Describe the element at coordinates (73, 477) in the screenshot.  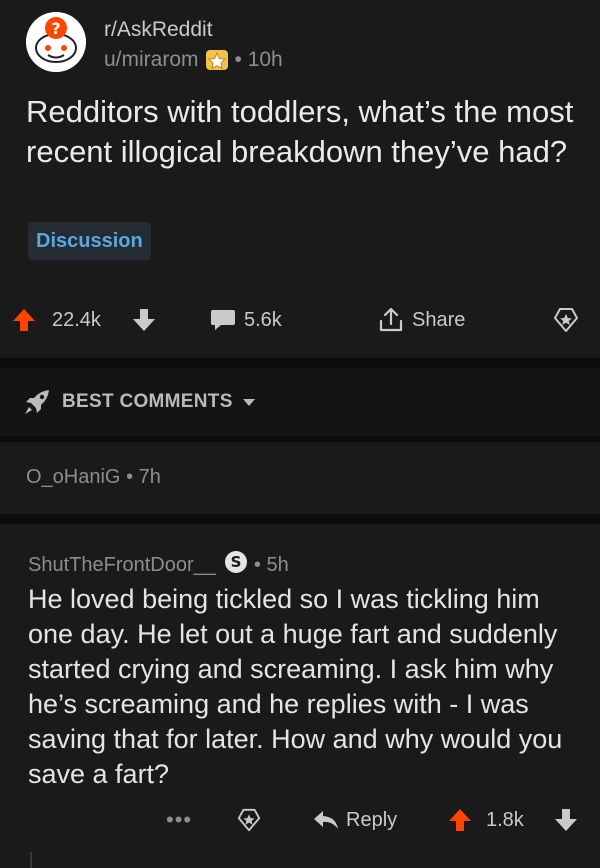
I see `collapsed-comment-author: O_oHaniG` at that location.